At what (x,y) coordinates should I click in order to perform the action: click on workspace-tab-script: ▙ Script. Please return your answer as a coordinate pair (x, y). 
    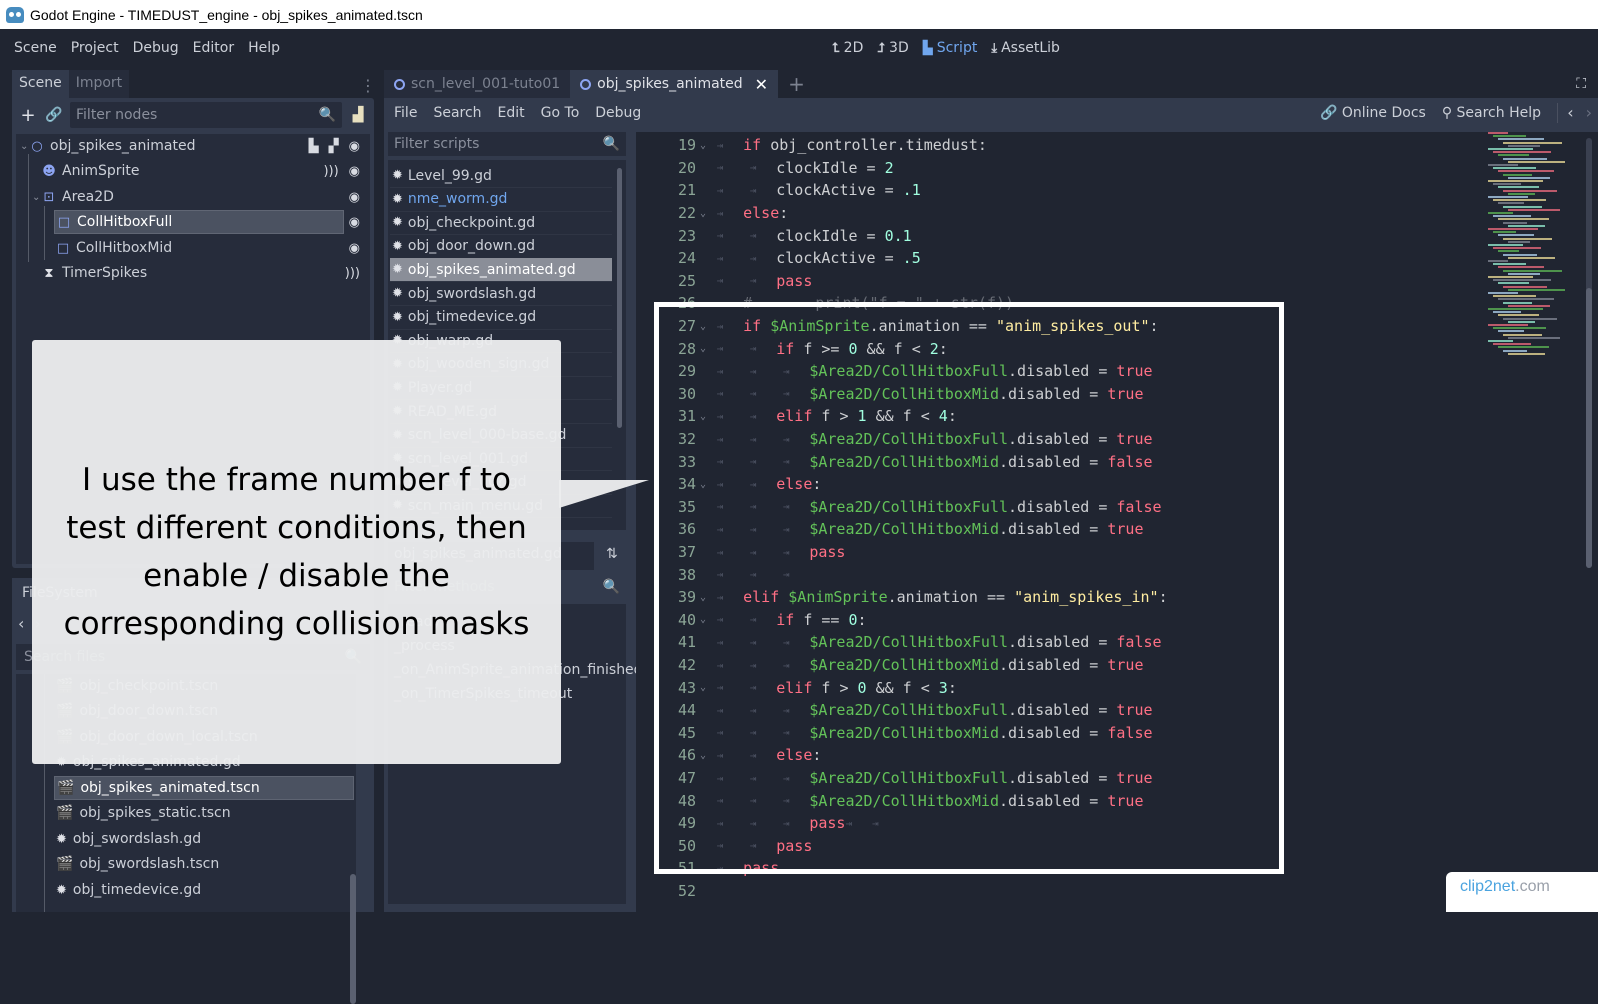
    Looking at the image, I should click on (950, 48).